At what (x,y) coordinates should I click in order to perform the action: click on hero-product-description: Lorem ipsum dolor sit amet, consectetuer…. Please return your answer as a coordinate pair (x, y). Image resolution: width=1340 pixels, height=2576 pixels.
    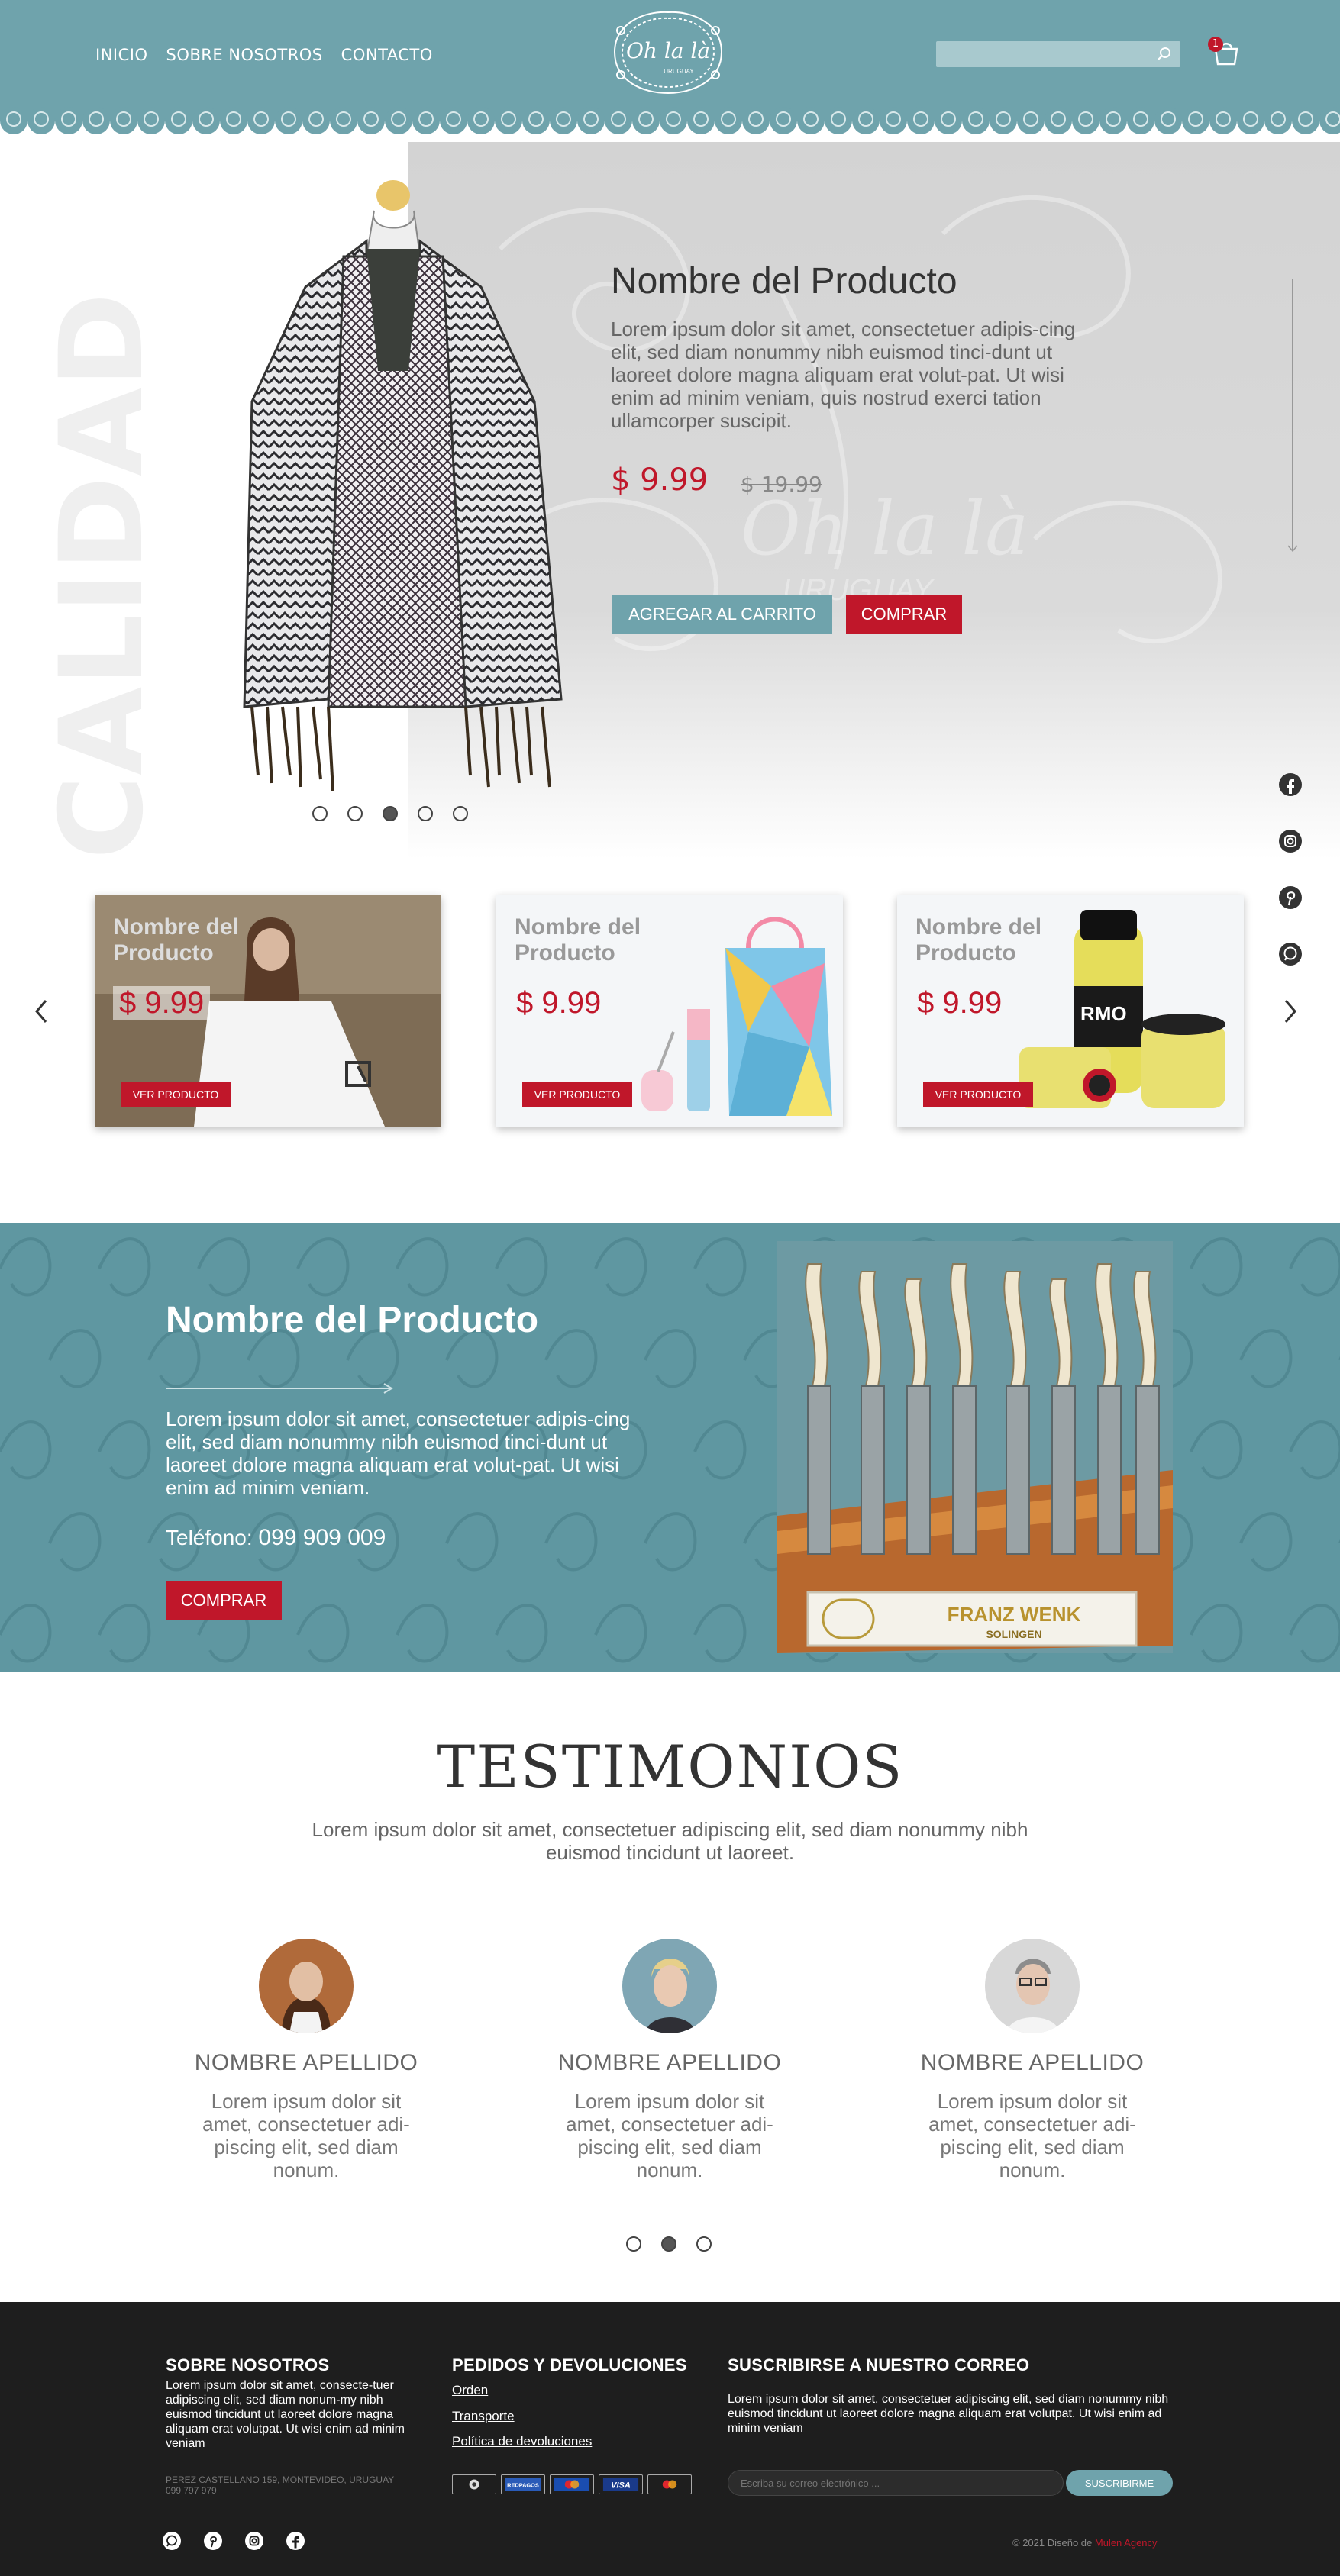
    Looking at the image, I should click on (843, 375).